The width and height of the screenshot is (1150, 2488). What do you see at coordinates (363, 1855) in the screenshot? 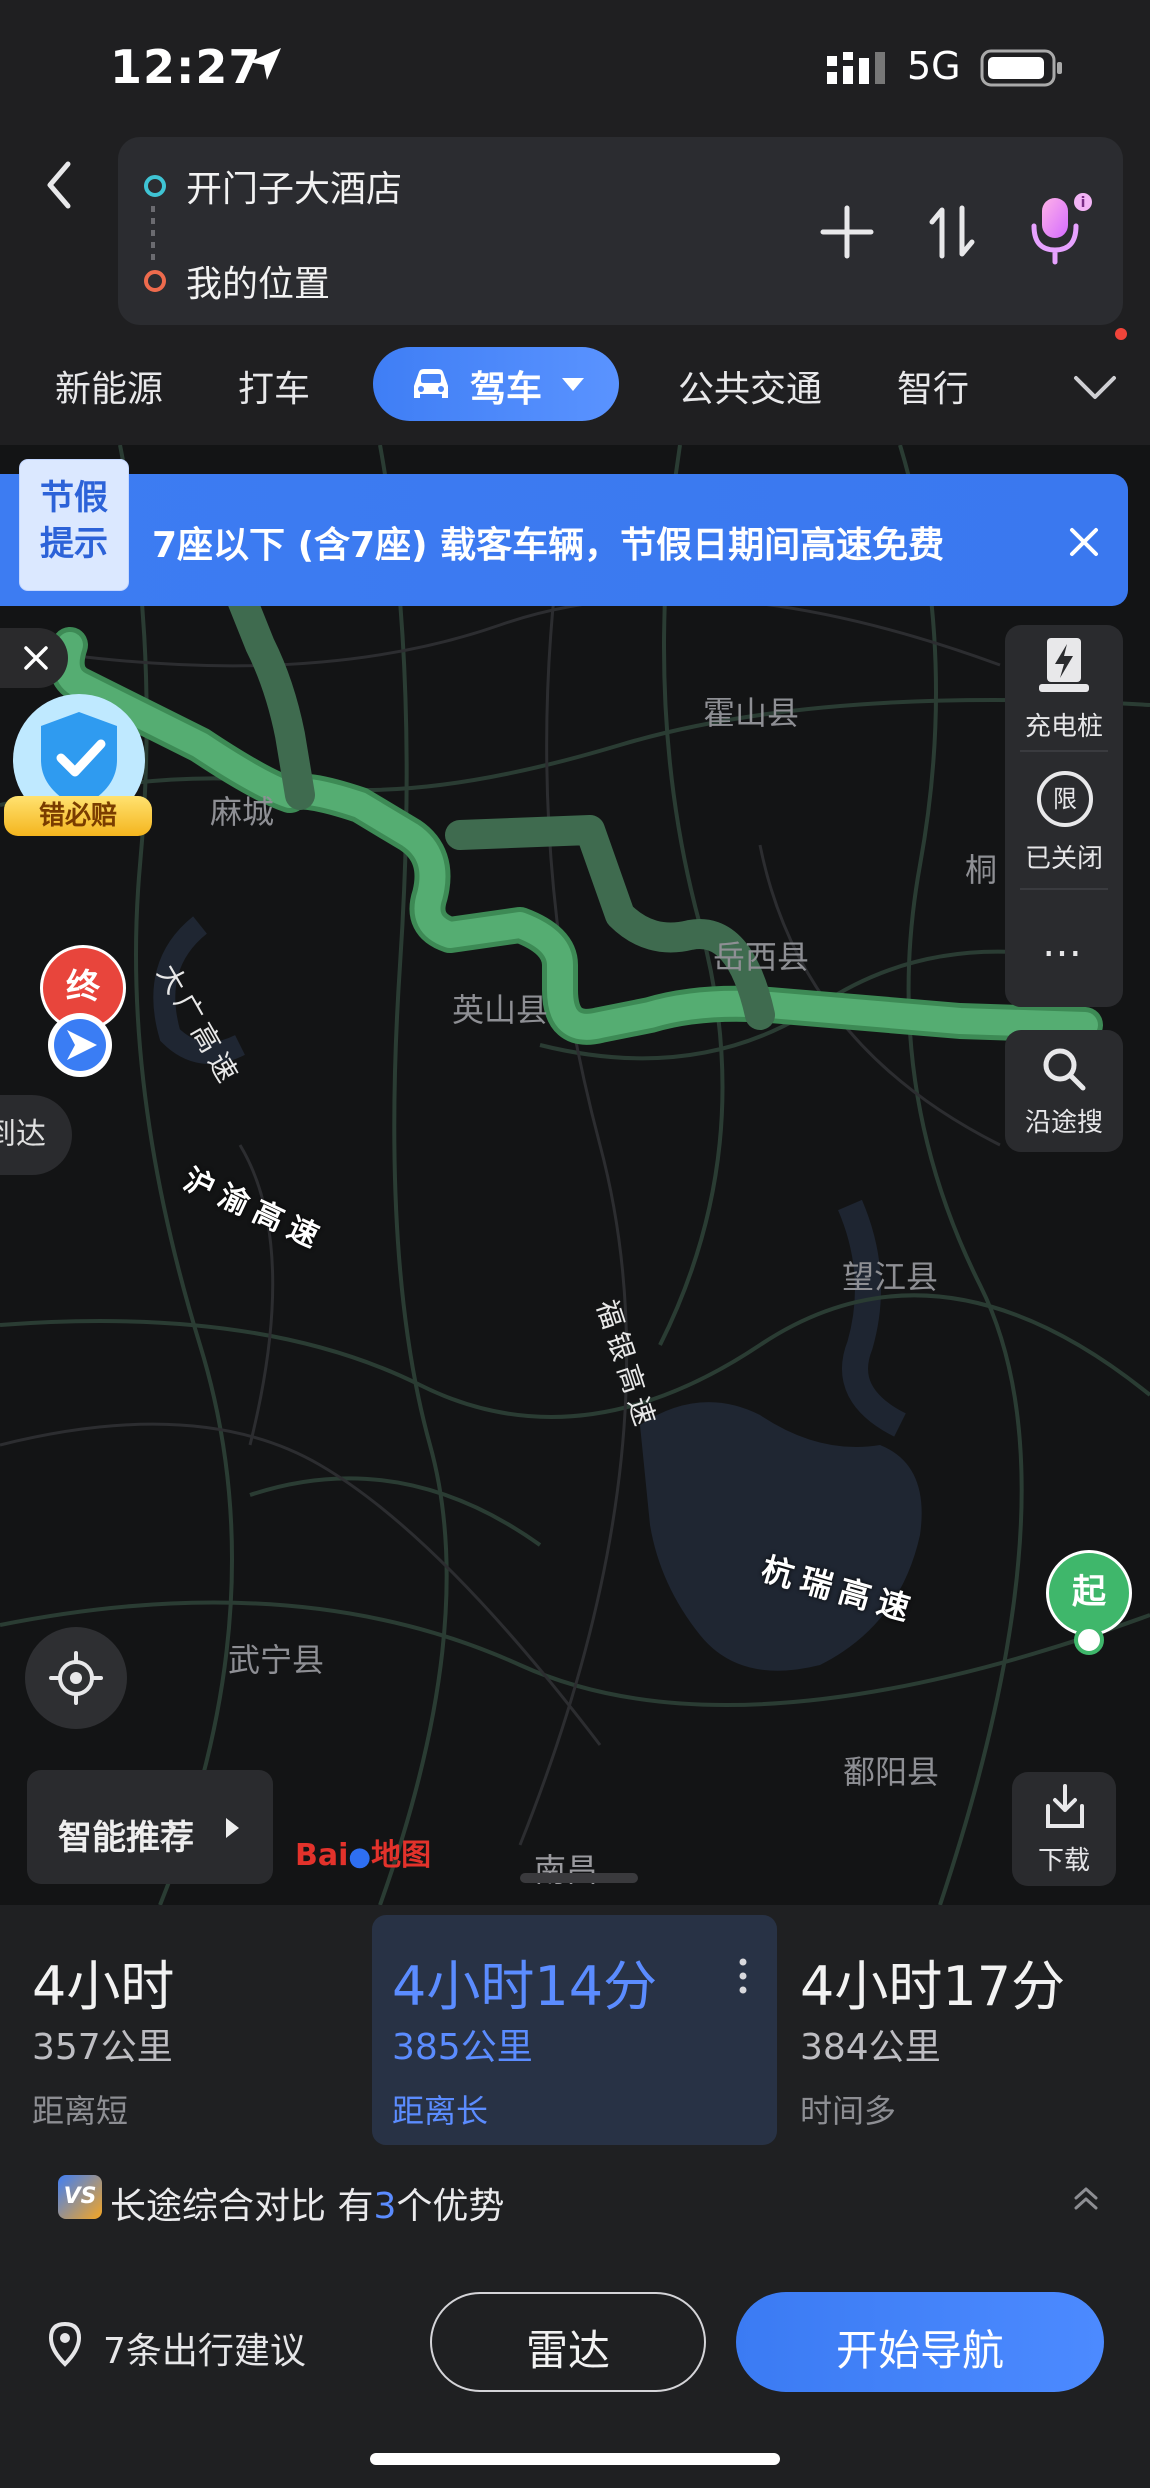
I see `baidu-map-logo: Bai●地图` at bounding box center [363, 1855].